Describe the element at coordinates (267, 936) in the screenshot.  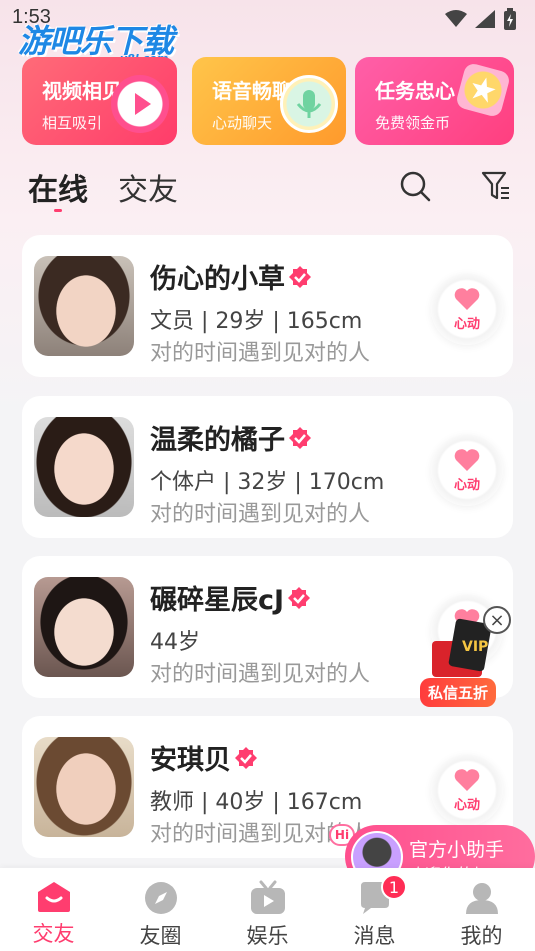
I see `nav-label: 娱乐` at that location.